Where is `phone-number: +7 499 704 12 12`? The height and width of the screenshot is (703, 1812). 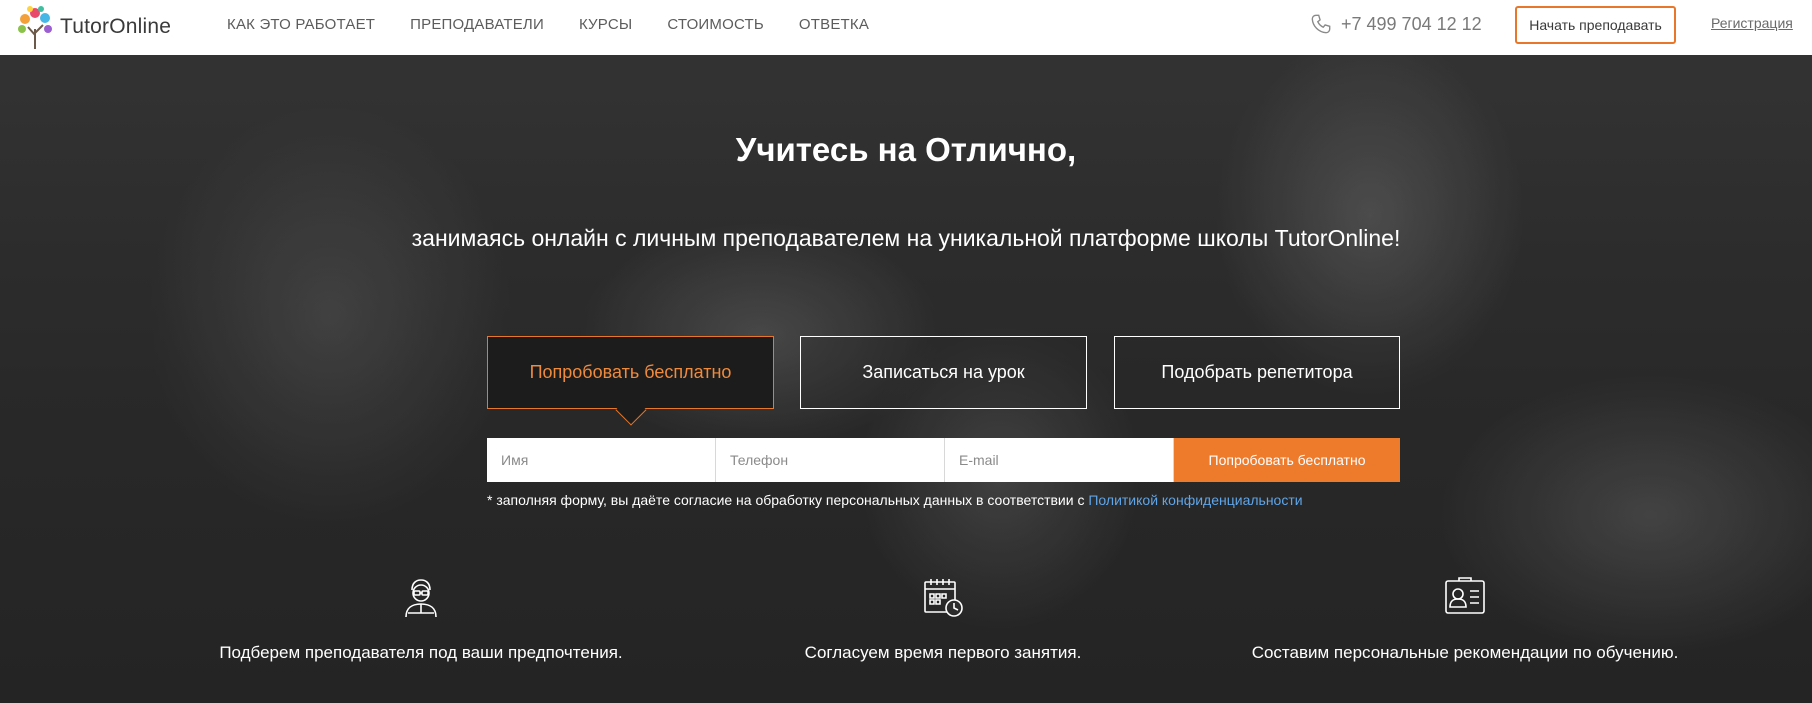
phone-number: +7 499 704 12 12 is located at coordinates (1411, 24).